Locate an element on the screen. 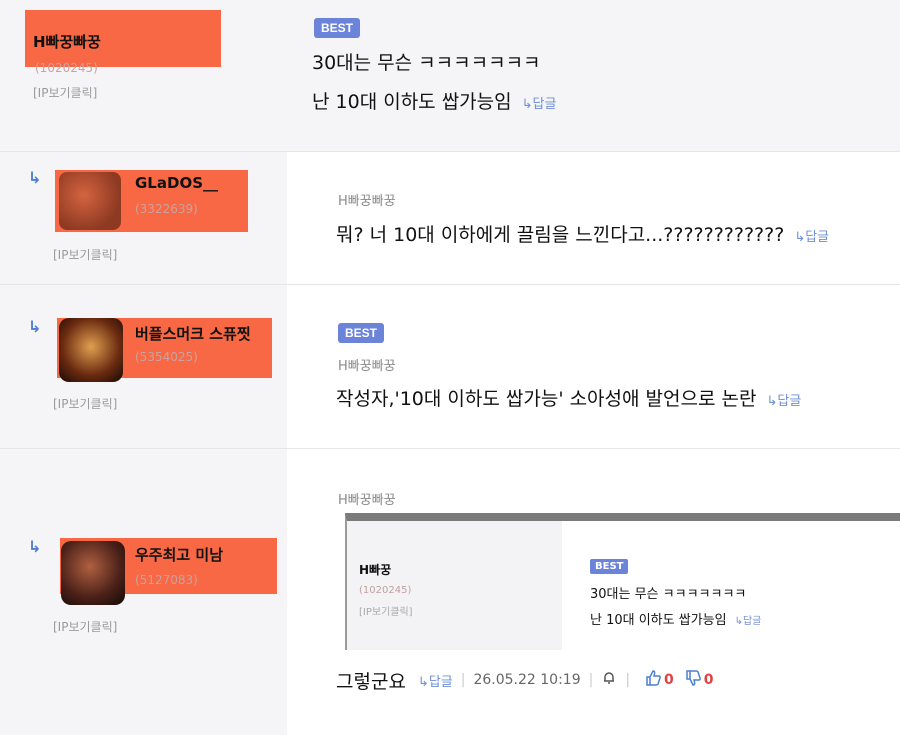  thumbs-up-icon is located at coordinates (653, 680).